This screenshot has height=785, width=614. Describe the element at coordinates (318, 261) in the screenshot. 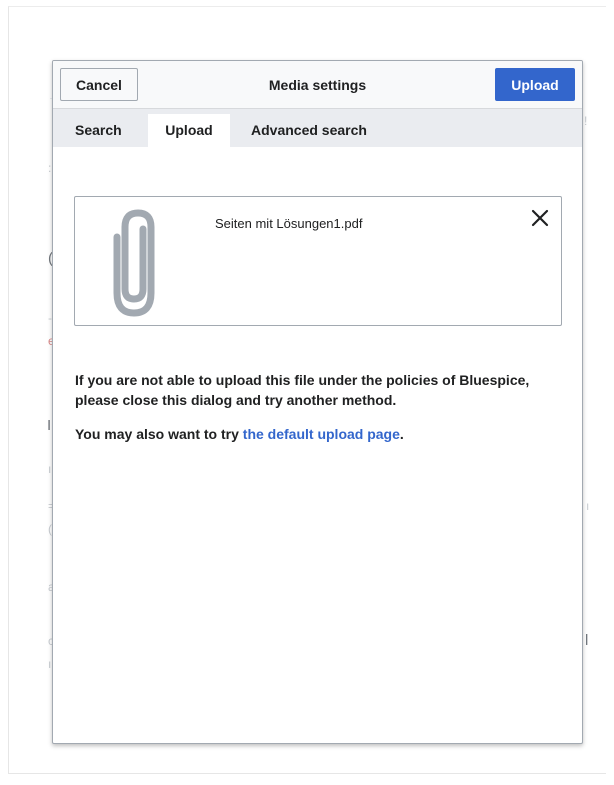

I see `selected-file-card: Seiten mit Lösungen1.pdf` at that location.